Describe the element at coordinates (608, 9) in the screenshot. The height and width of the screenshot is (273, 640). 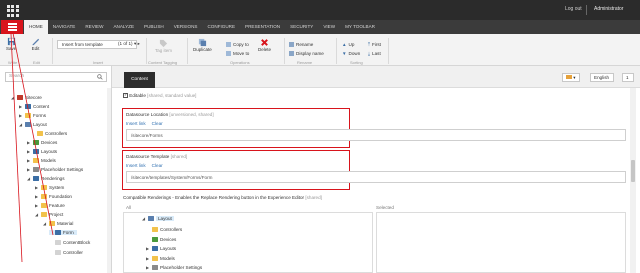
I see `username: Administrator` at that location.